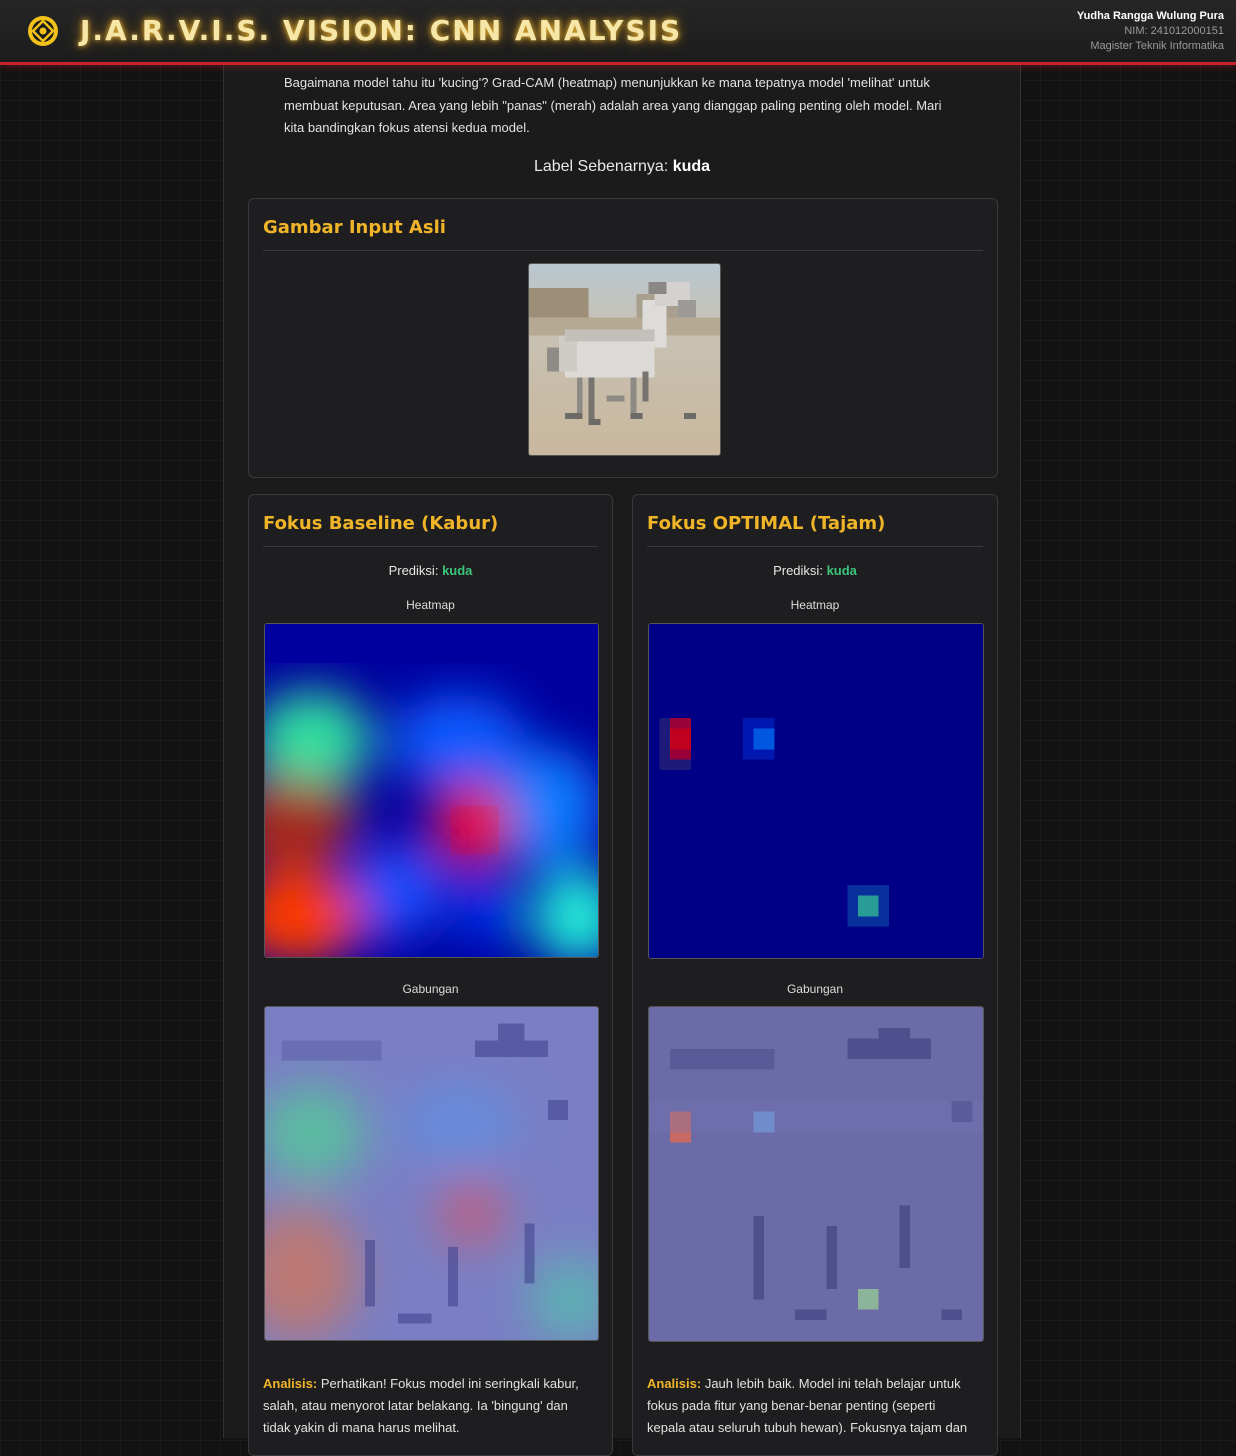 Image resolution: width=1236 pixels, height=1456 pixels. Describe the element at coordinates (624, 359) in the screenshot. I see `input-image` at that location.